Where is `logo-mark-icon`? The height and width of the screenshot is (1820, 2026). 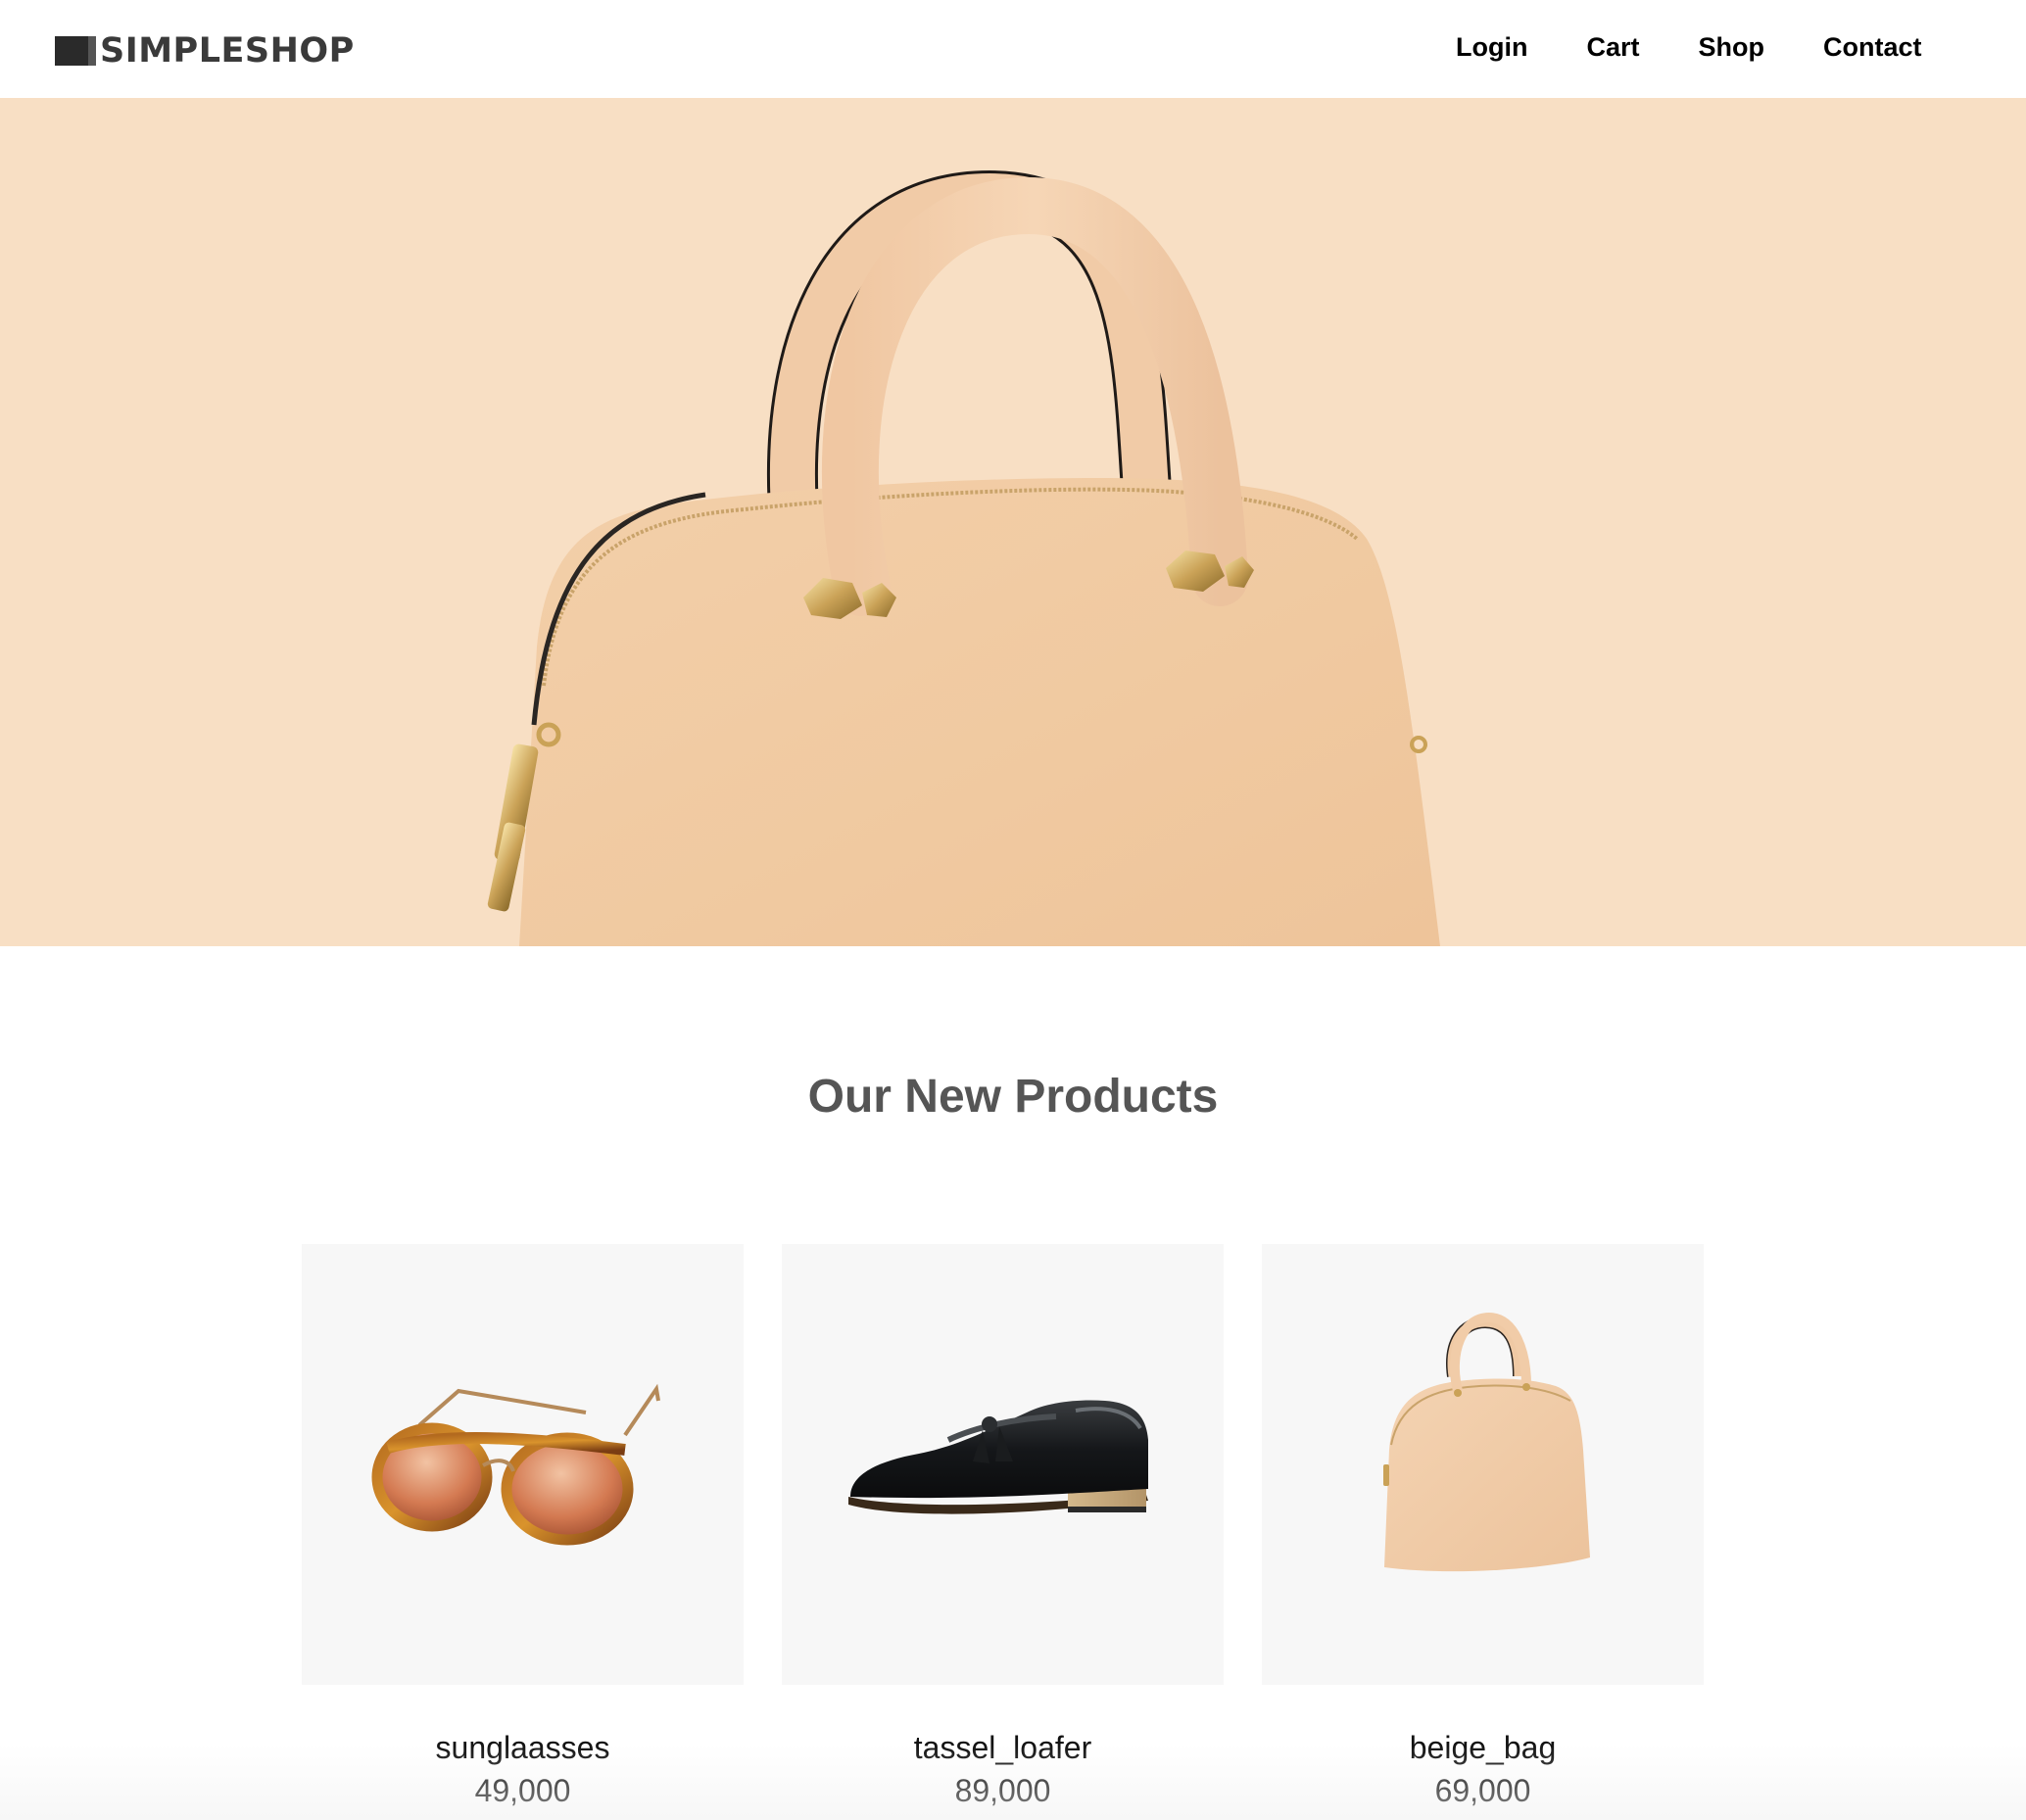 logo-mark-icon is located at coordinates (75, 51).